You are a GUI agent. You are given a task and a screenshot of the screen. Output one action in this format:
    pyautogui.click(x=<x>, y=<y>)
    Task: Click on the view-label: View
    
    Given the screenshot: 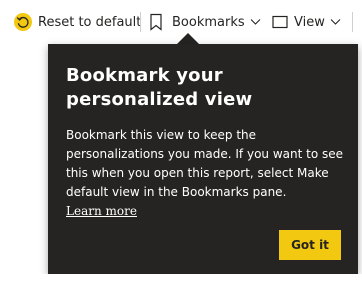 What is the action you would take?
    pyautogui.click(x=309, y=22)
    